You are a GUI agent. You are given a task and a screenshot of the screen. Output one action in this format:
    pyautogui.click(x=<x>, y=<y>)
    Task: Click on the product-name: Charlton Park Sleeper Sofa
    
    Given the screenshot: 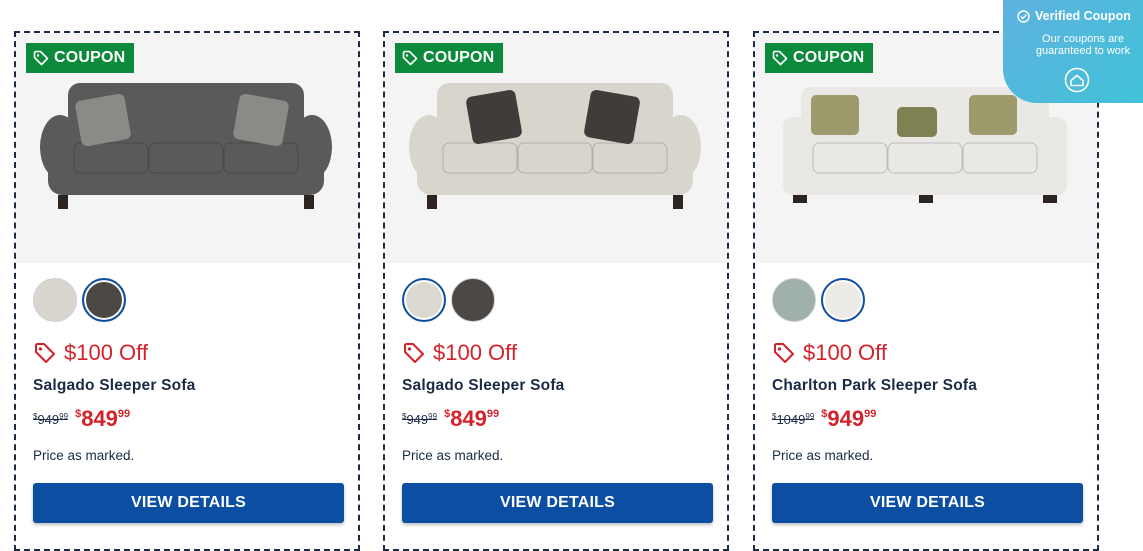 What is the action you would take?
    pyautogui.click(x=874, y=386)
    